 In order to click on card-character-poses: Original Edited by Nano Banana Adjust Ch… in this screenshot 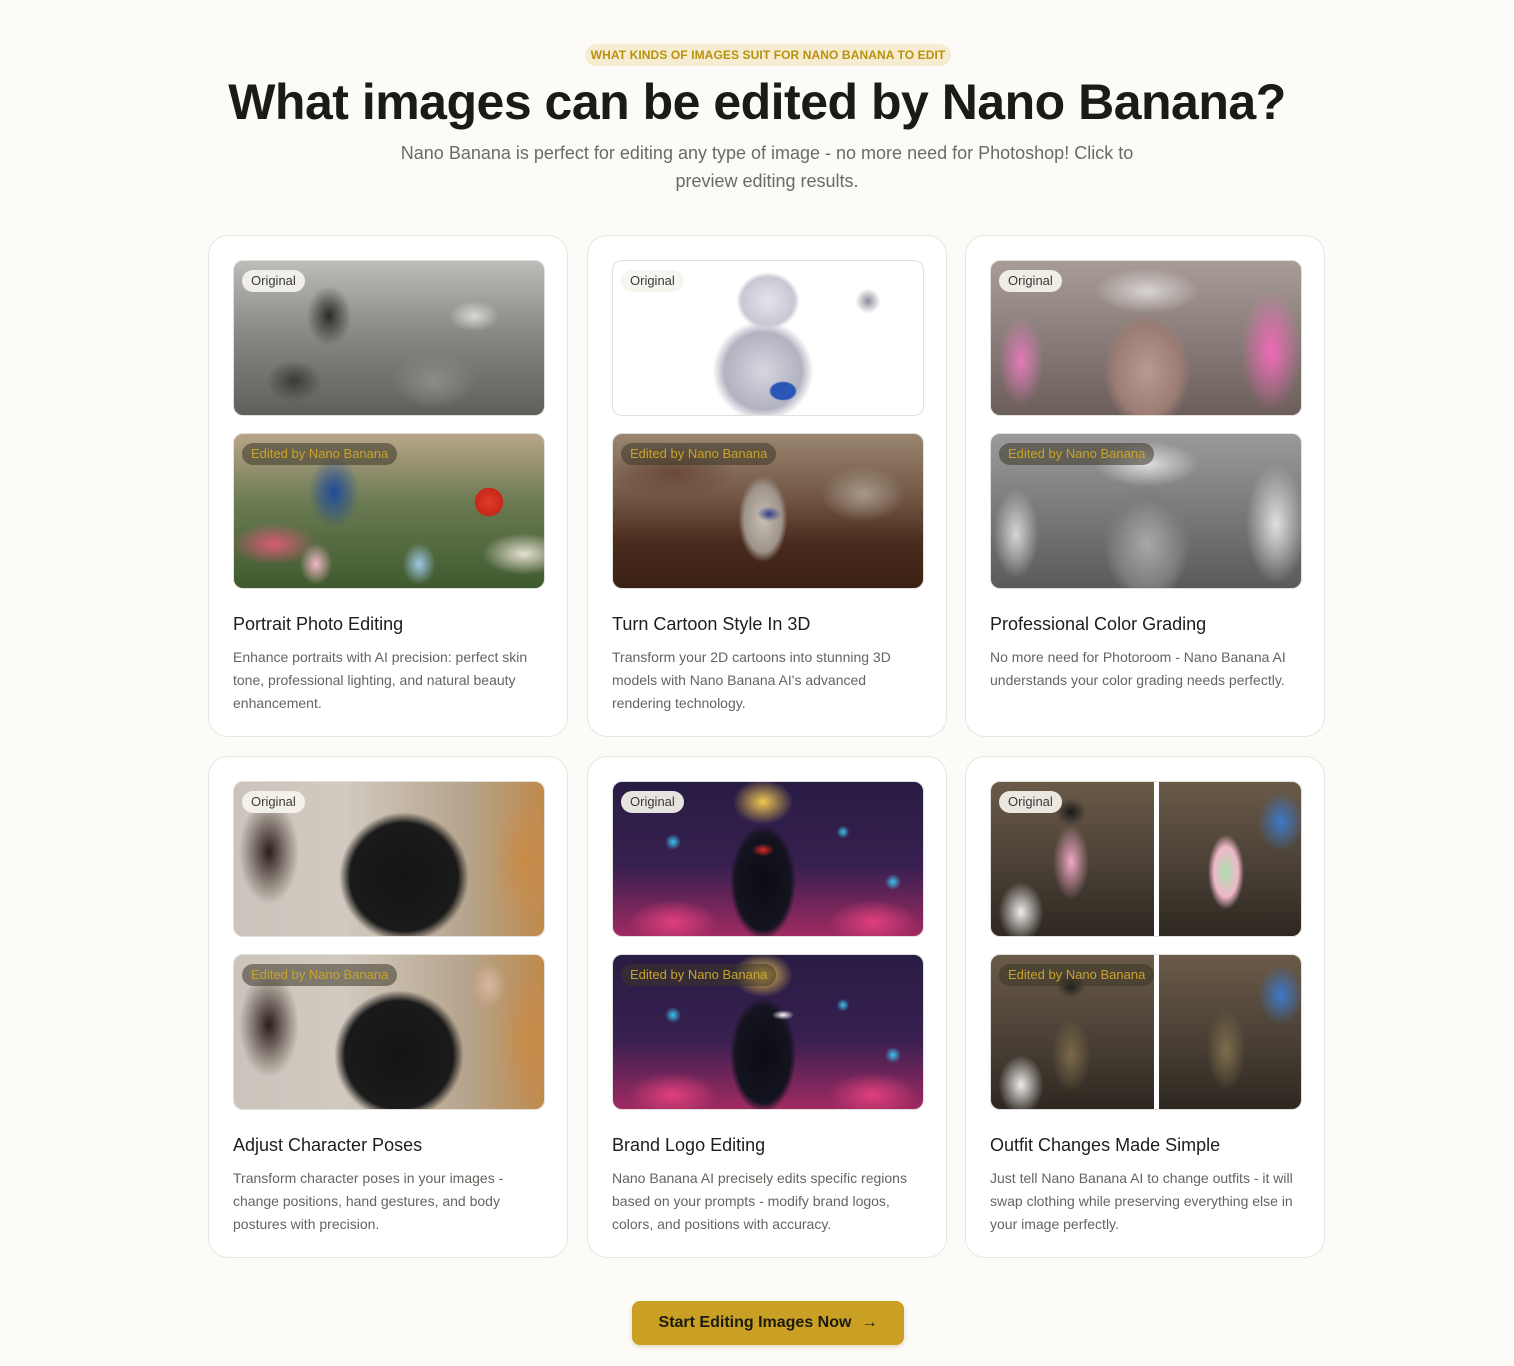, I will do `click(388, 1007)`.